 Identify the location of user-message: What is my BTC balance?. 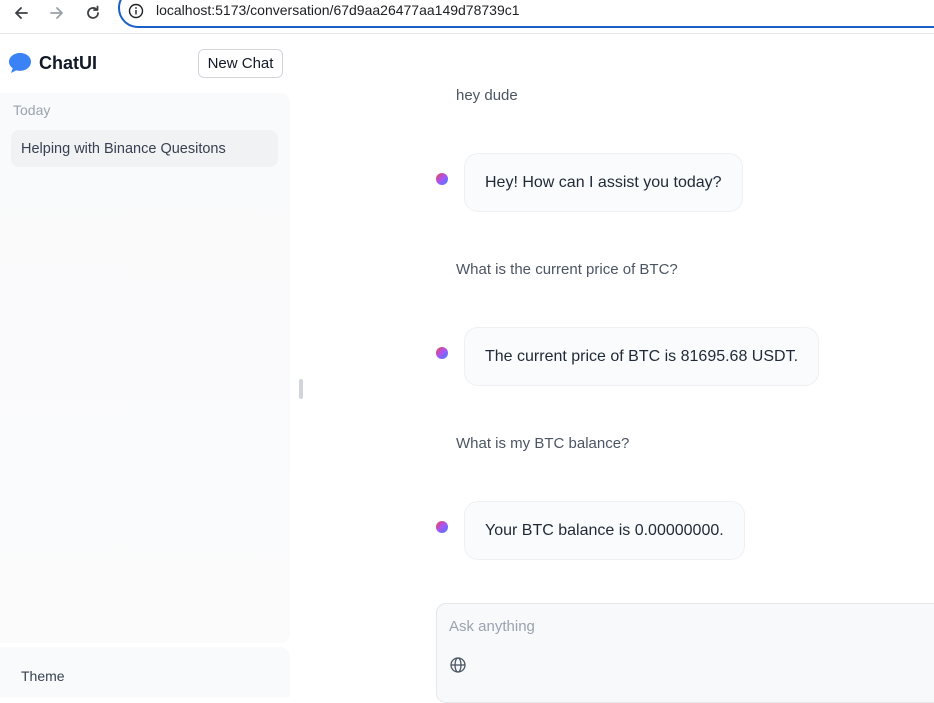
(543, 443).